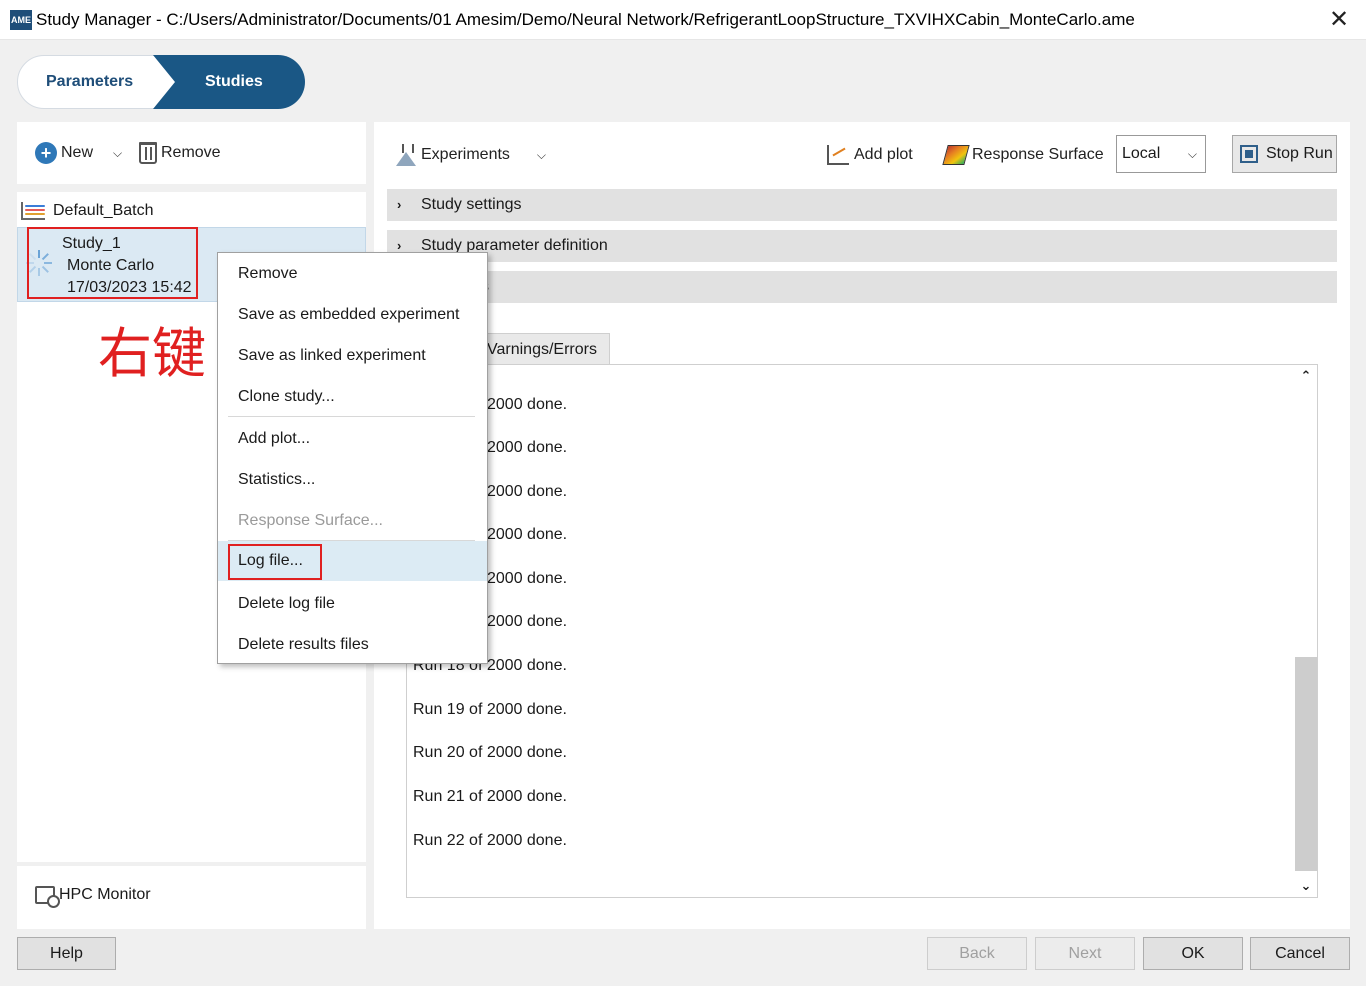 Image resolution: width=1366 pixels, height=986 pixels. I want to click on tab-parameters: Parameters, so click(97, 82).